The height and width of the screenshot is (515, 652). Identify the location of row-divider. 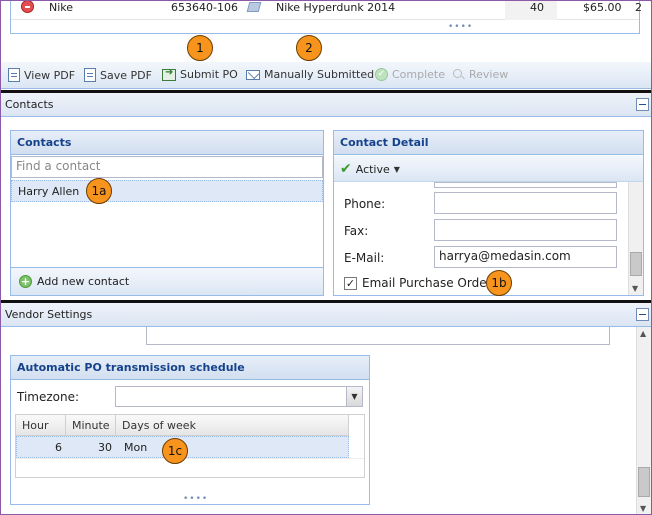
(190, 458).